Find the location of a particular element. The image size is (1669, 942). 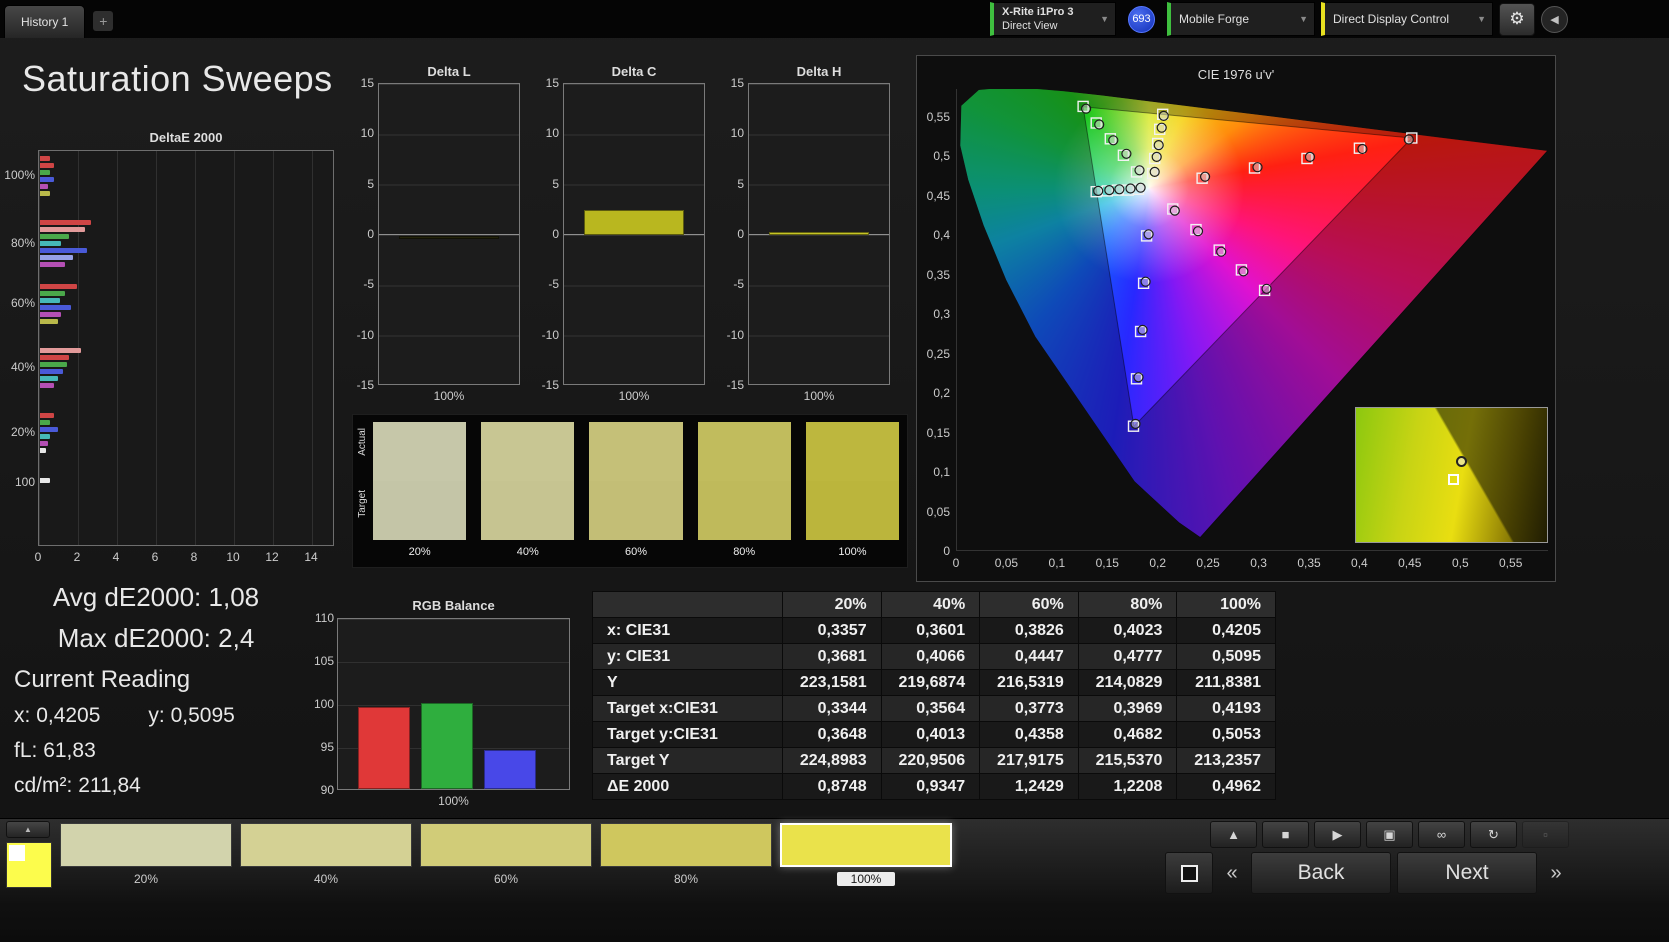

saturation-swatch-label: 20% is located at coordinates (419, 552).